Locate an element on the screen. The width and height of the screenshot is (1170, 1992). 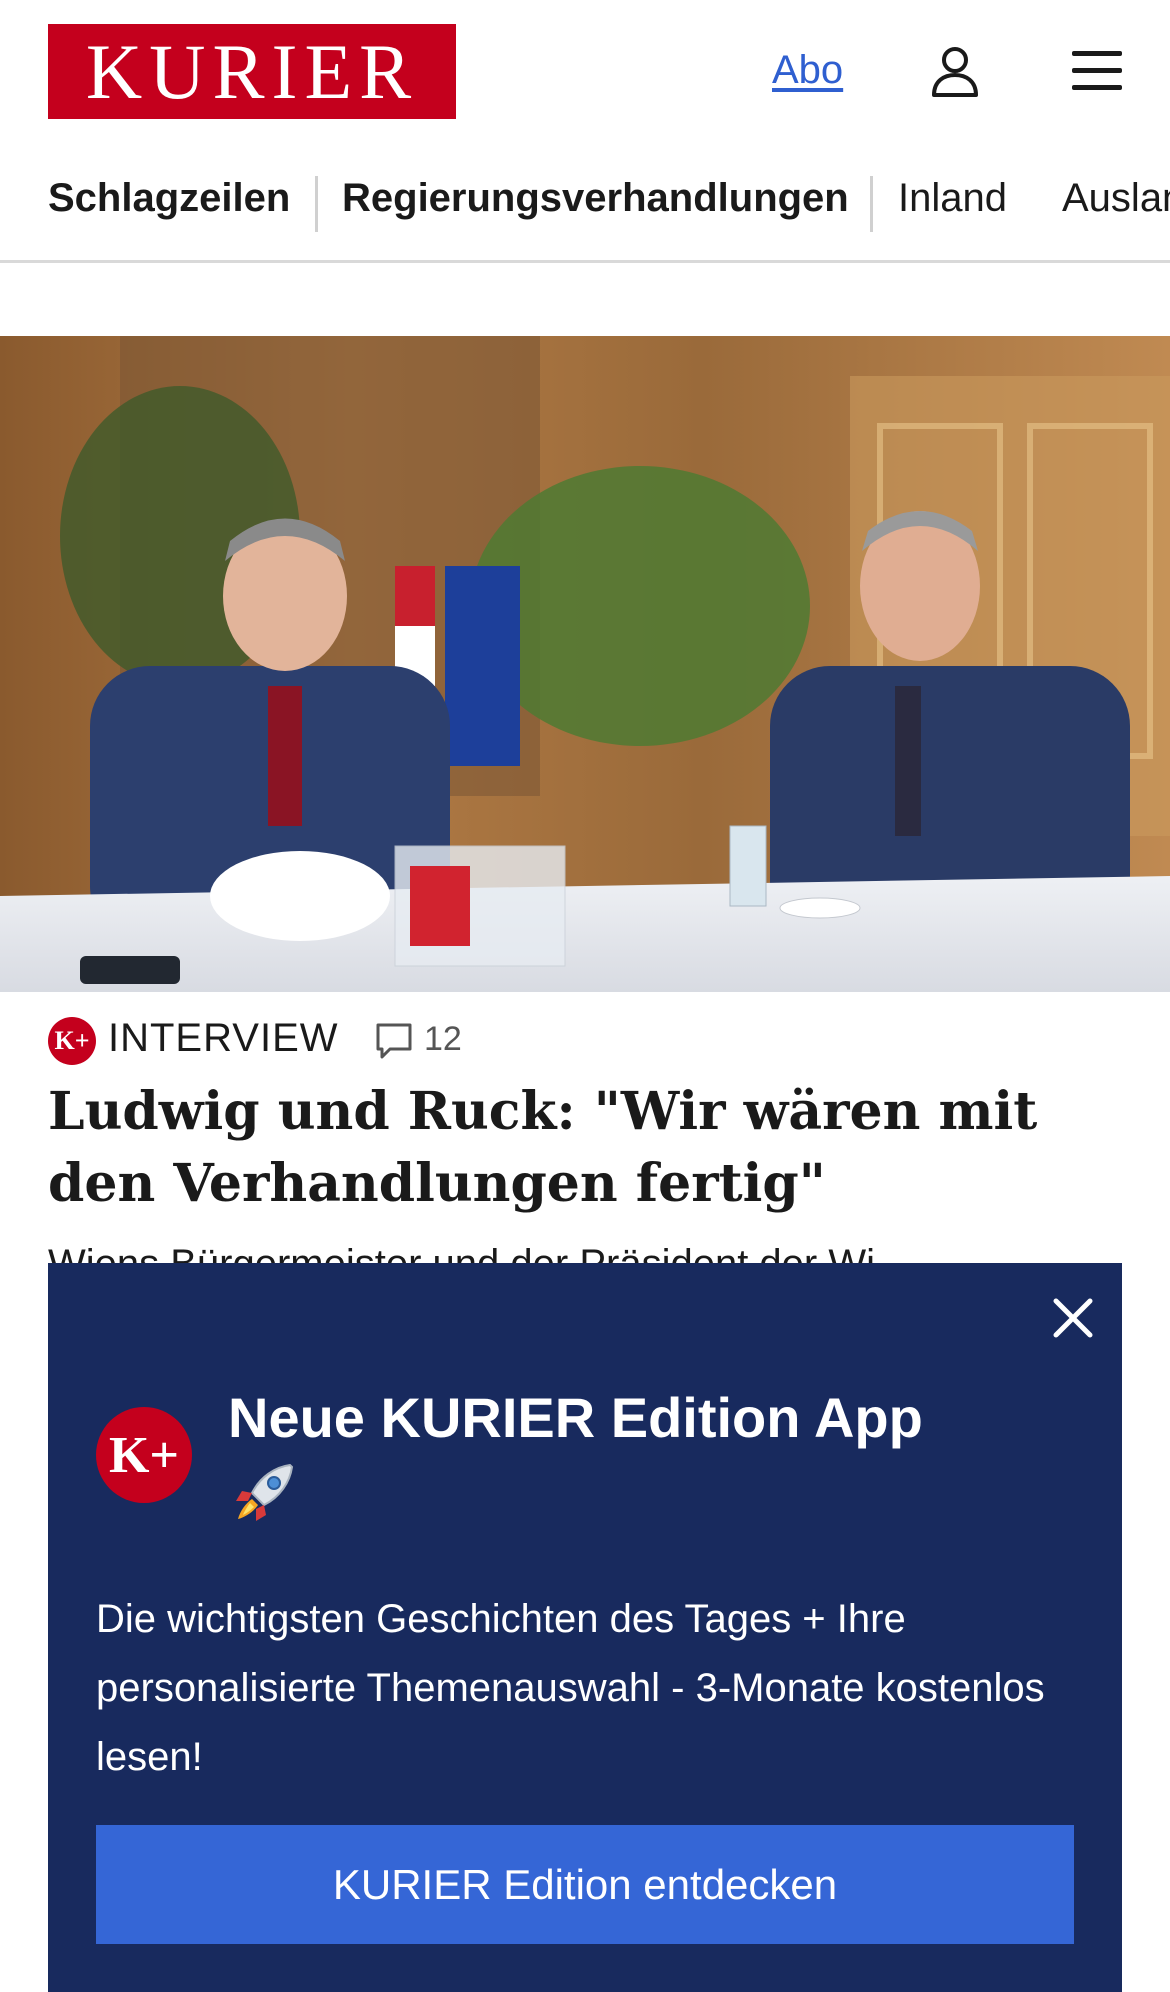
comment-icon is located at coordinates (394, 1041).